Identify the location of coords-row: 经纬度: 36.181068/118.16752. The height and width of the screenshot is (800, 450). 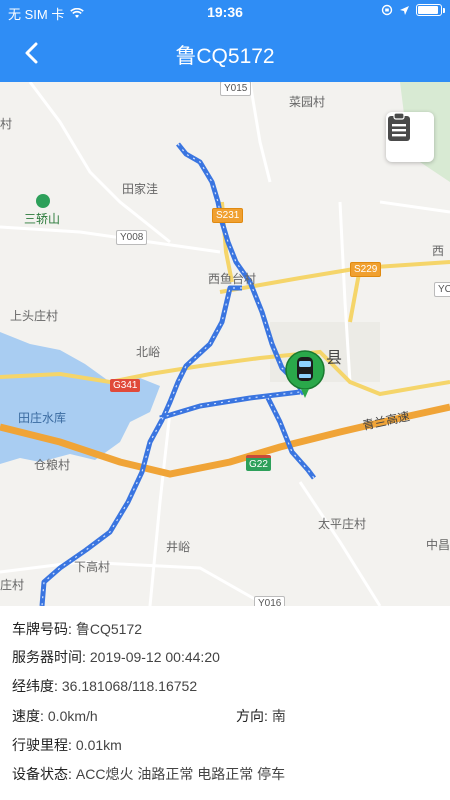
(104, 686).